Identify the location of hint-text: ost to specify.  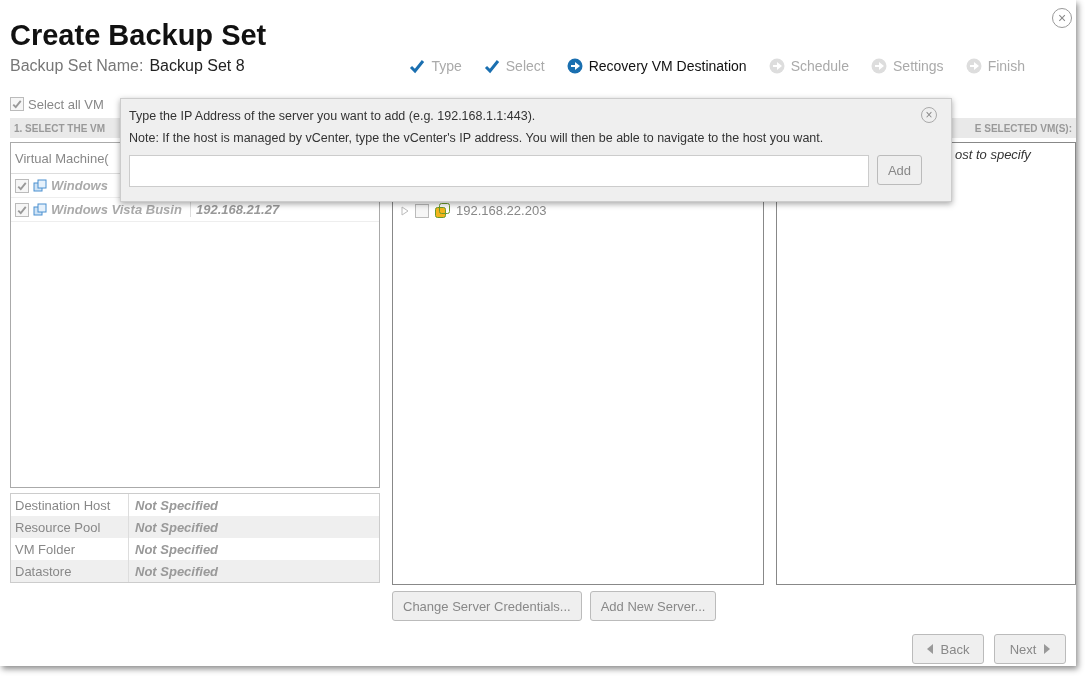
(993, 154).